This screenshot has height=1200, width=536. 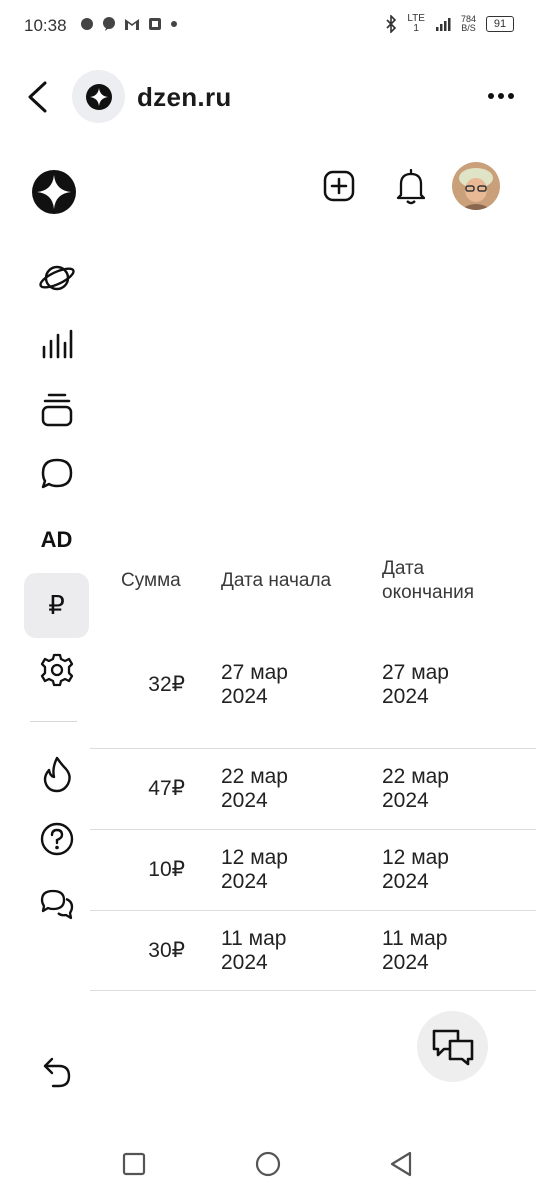 I want to click on back-button, so click(x=37, y=97).